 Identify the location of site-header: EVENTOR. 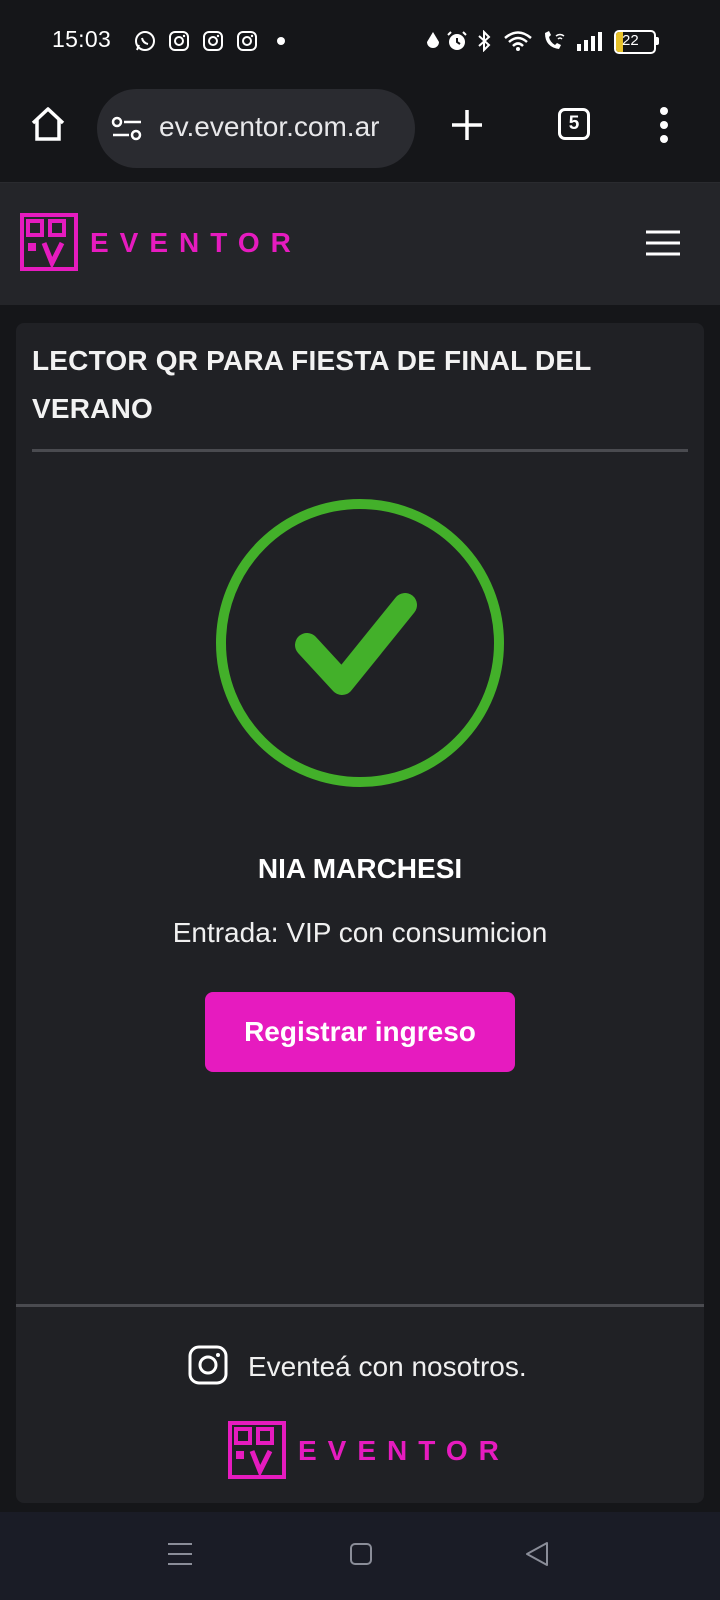
(360, 244).